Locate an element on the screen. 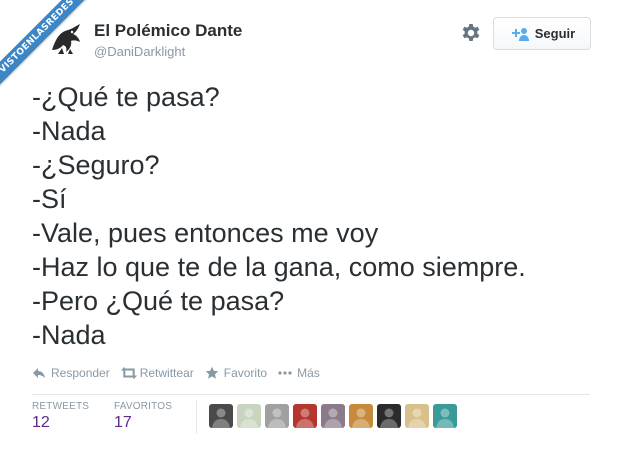 The image size is (622, 461). follow-button: Seguir is located at coordinates (542, 33).